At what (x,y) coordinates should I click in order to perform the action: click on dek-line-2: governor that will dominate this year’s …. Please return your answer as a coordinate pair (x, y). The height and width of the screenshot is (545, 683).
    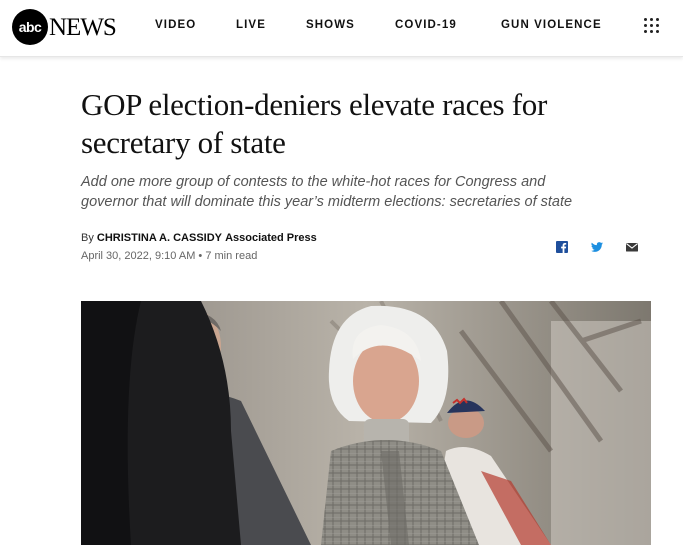
    Looking at the image, I should click on (327, 202).